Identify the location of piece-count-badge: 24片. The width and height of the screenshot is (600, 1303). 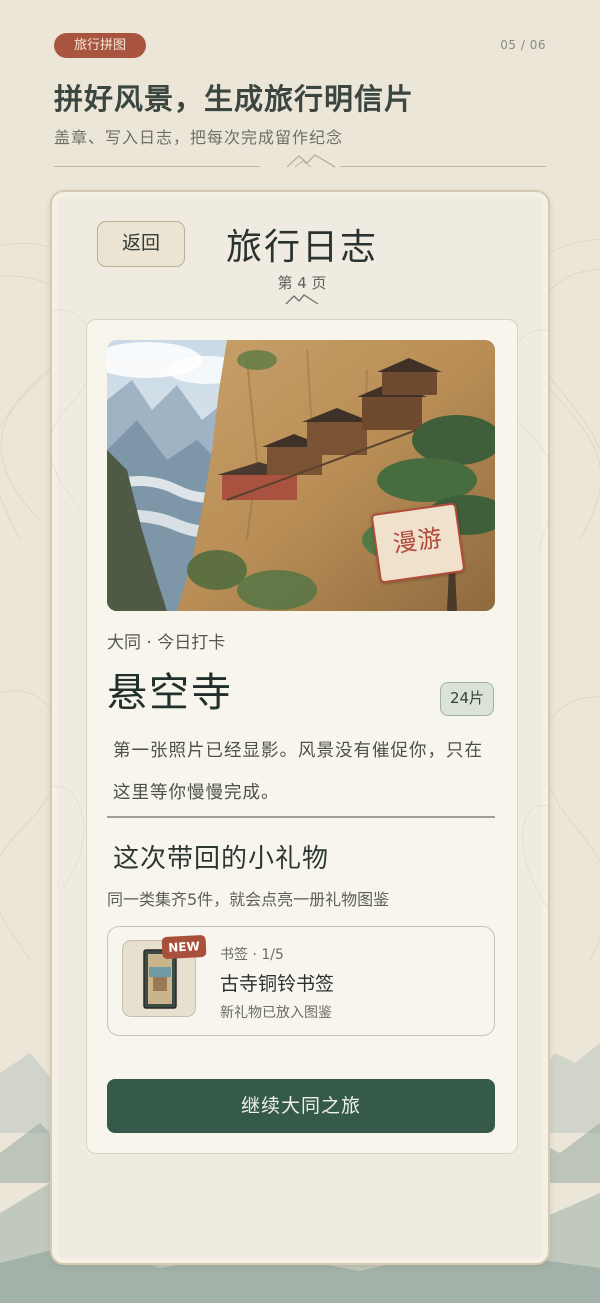
(467, 699).